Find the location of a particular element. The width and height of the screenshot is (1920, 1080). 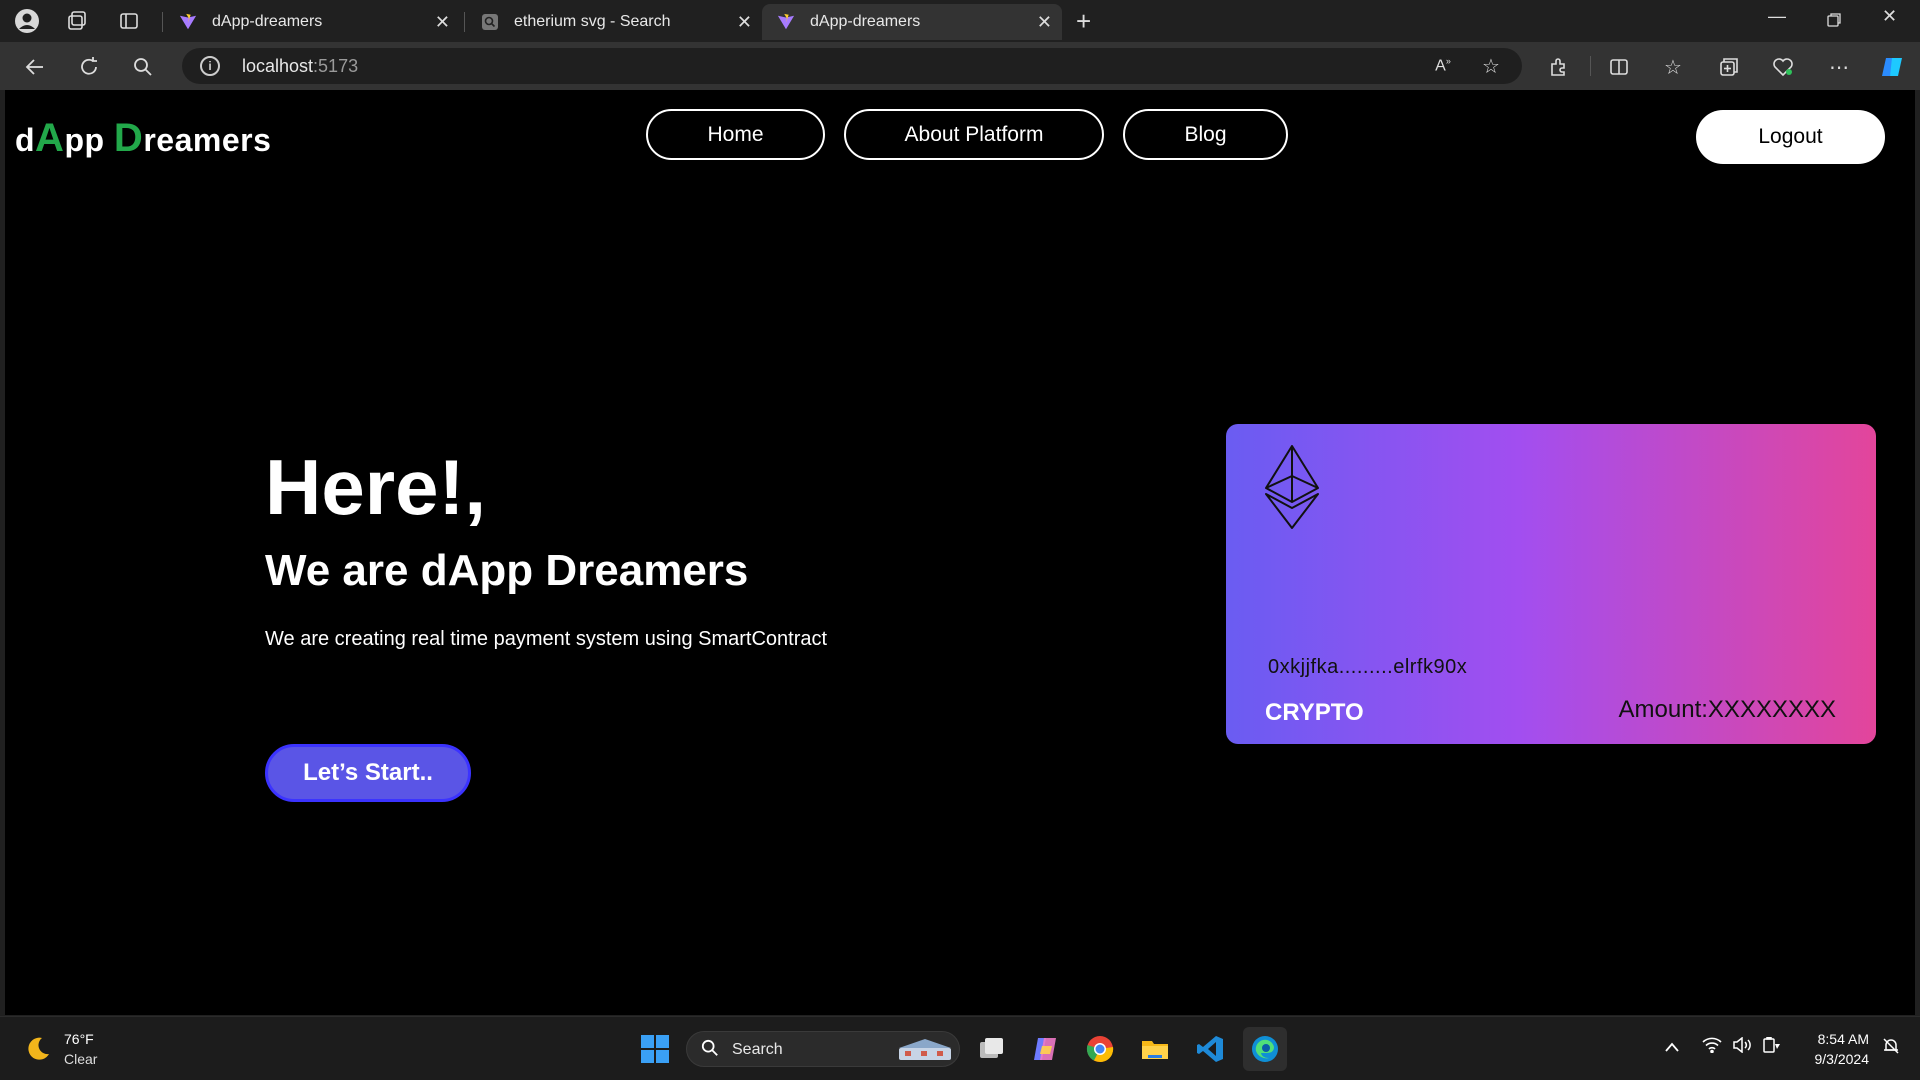

split-screen-icon is located at coordinates (1619, 67).